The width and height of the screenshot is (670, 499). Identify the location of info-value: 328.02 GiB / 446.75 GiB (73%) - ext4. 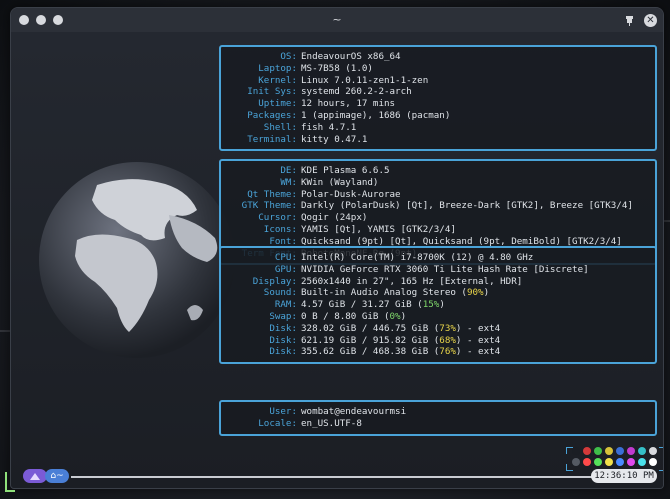
(400, 329).